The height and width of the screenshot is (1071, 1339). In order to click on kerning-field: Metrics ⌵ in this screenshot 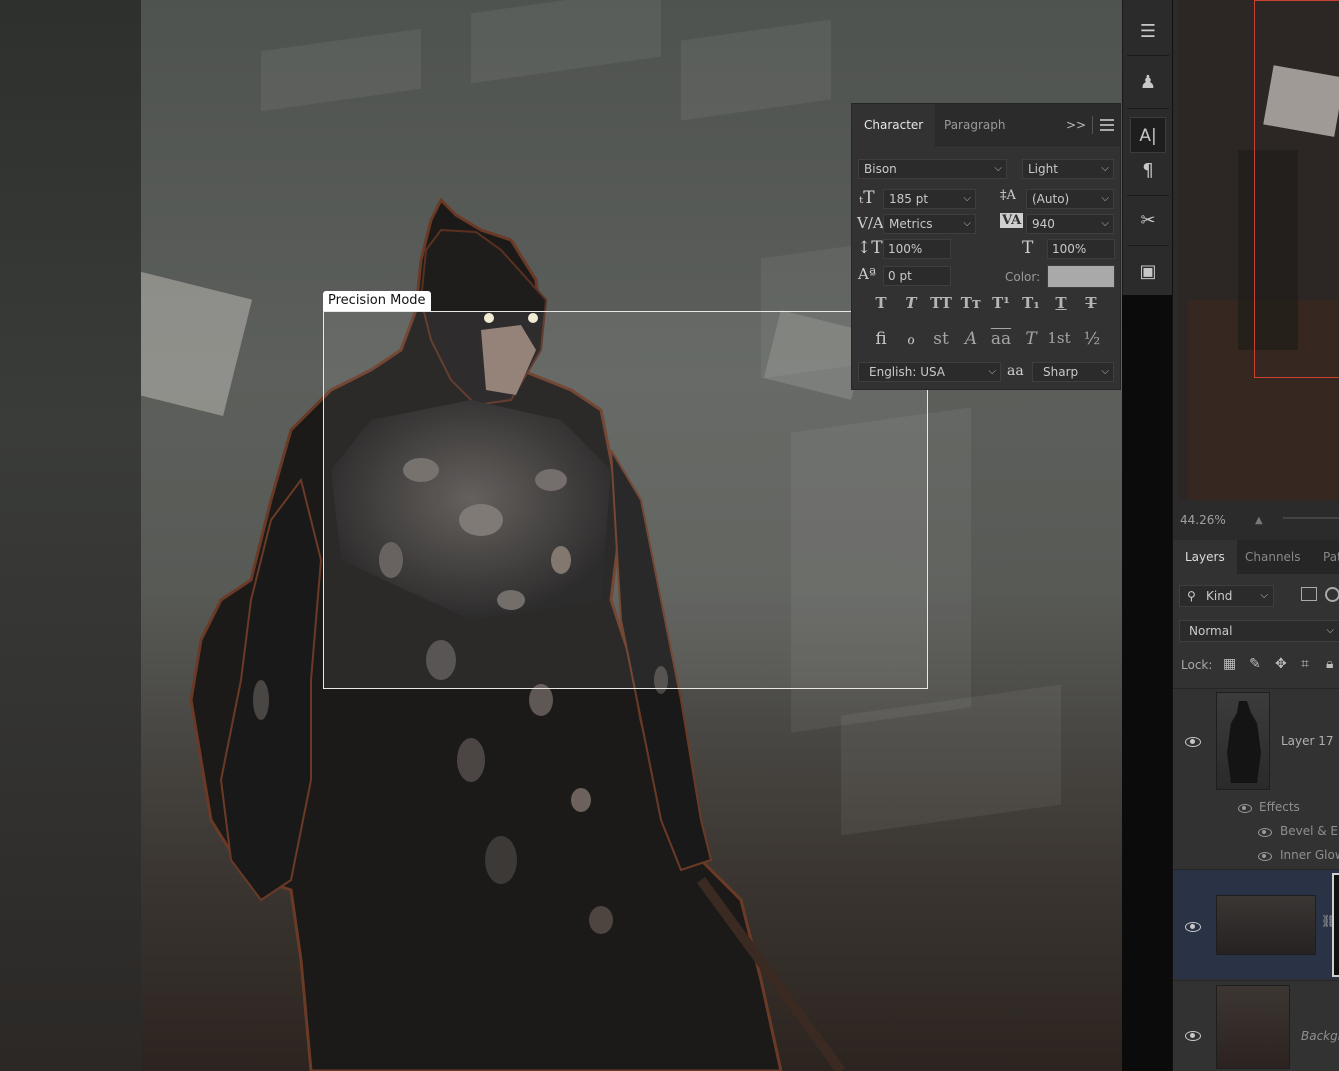, I will do `click(929, 224)`.